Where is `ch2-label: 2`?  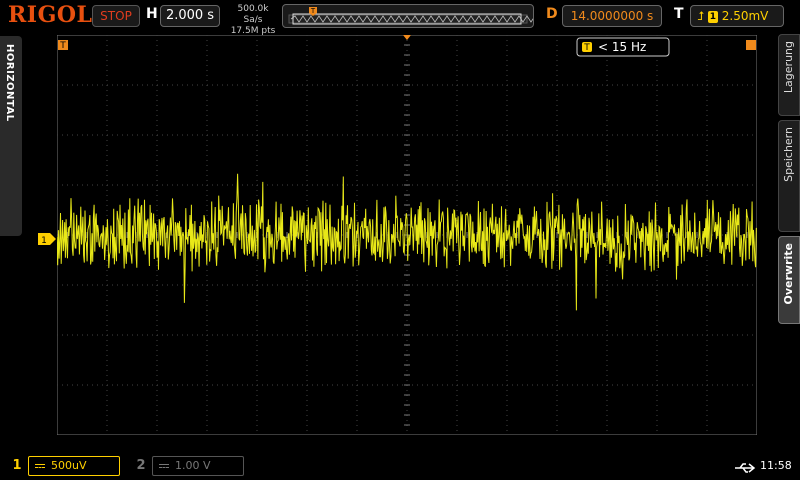
ch2-label: 2 is located at coordinates (141, 466).